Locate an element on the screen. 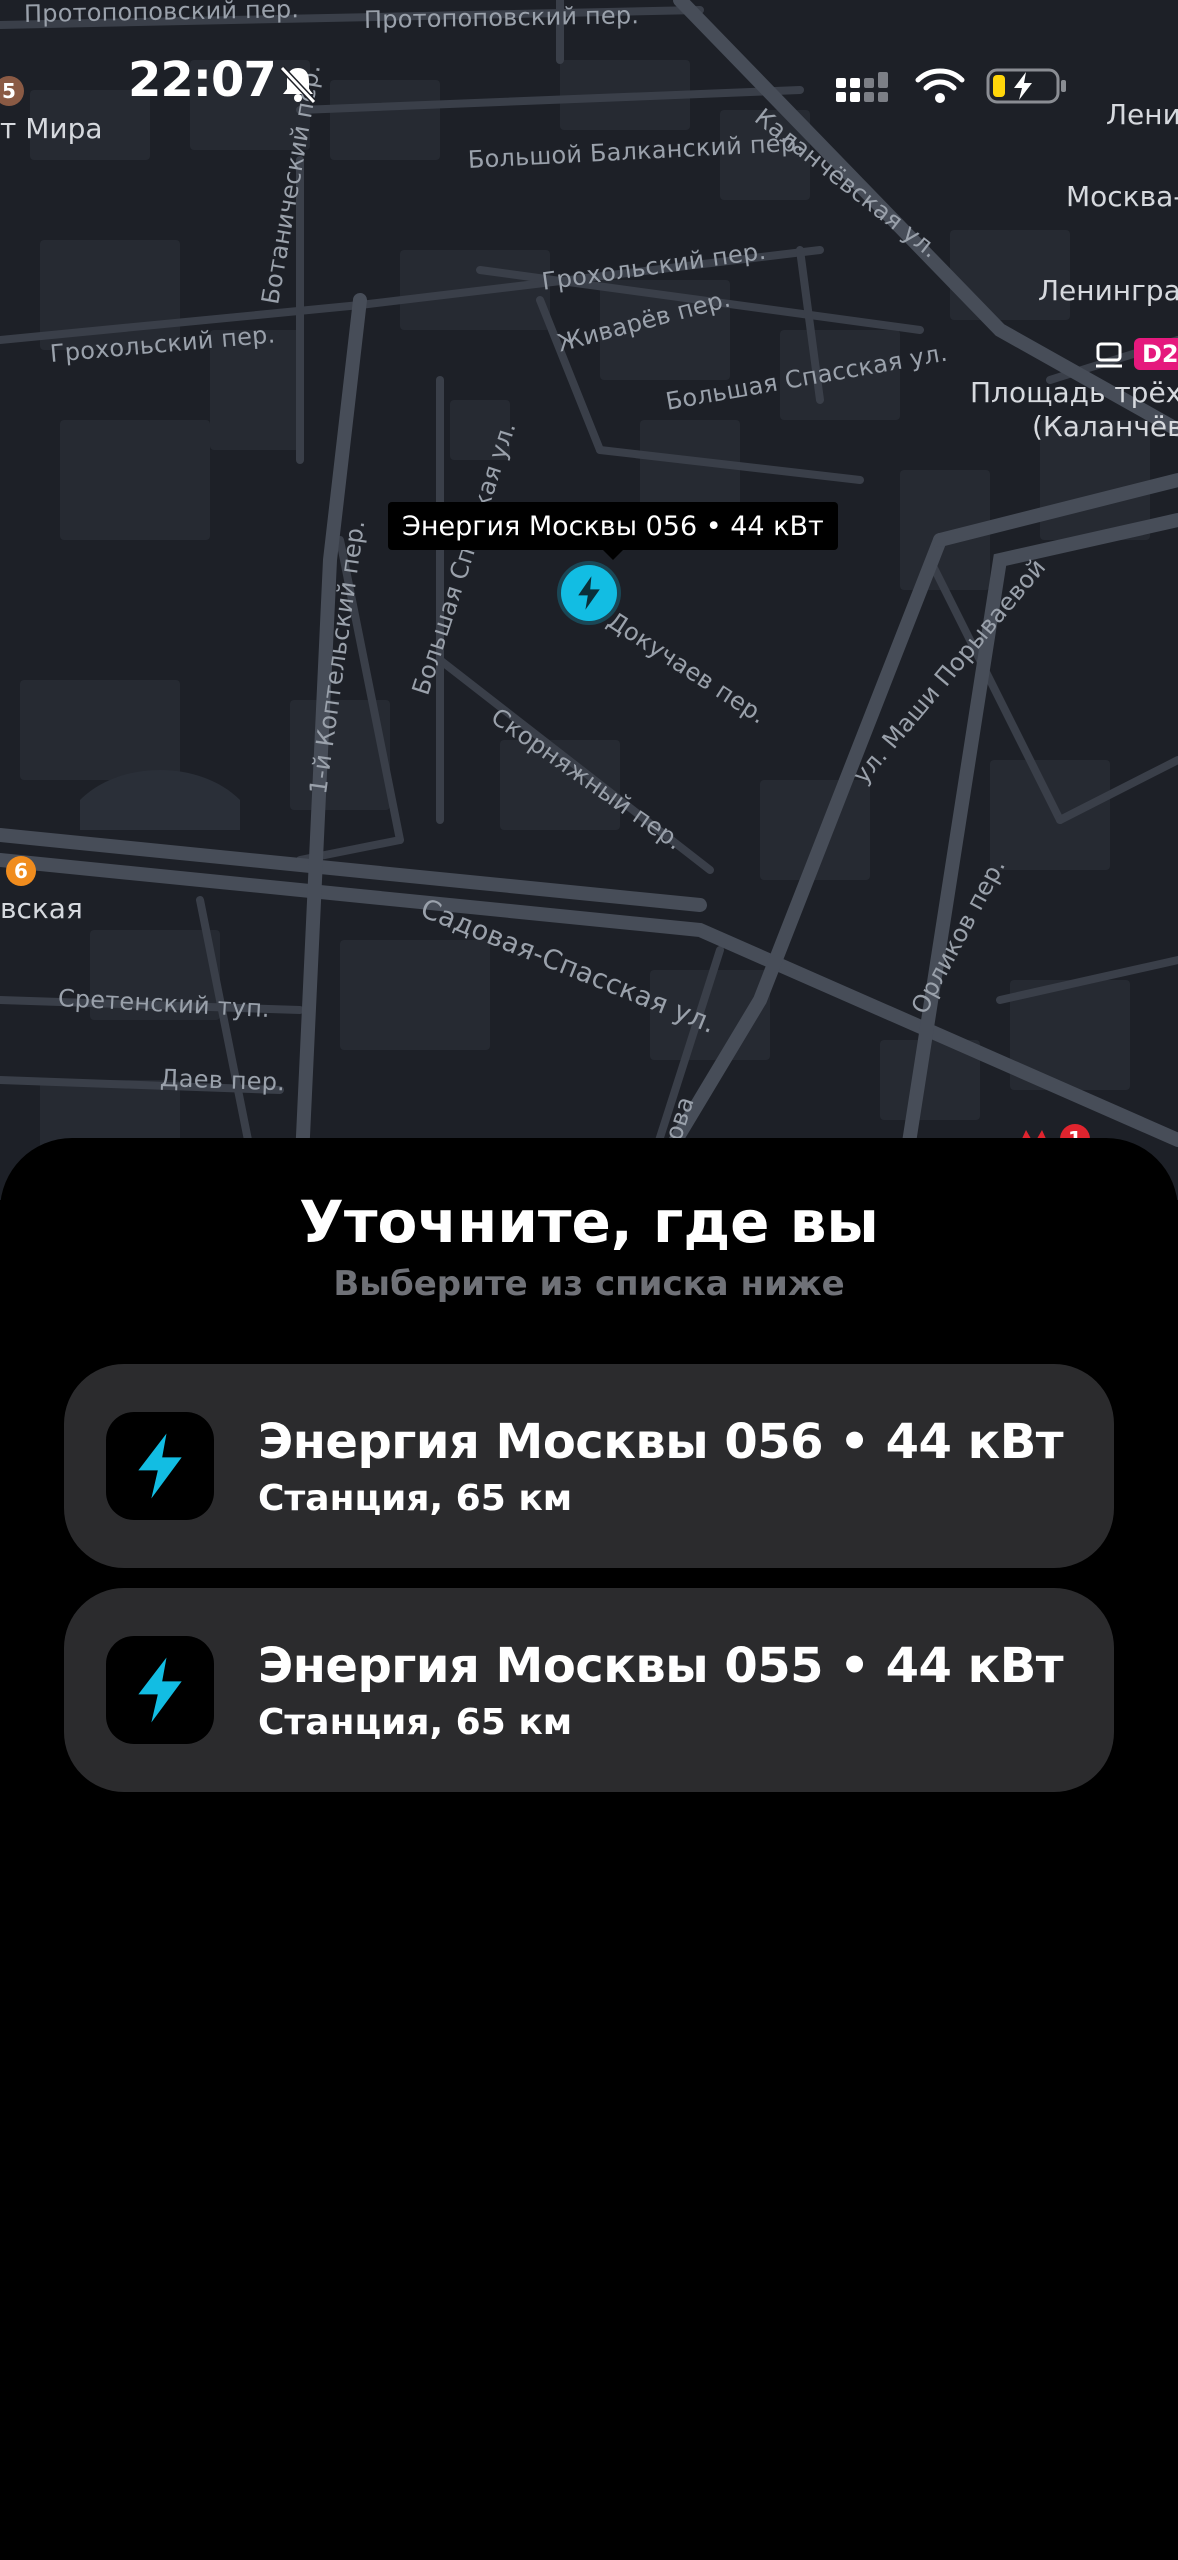 This screenshot has width=1178, height=2560. rail-d2-badge: D2 is located at coordinates (1156, 354).